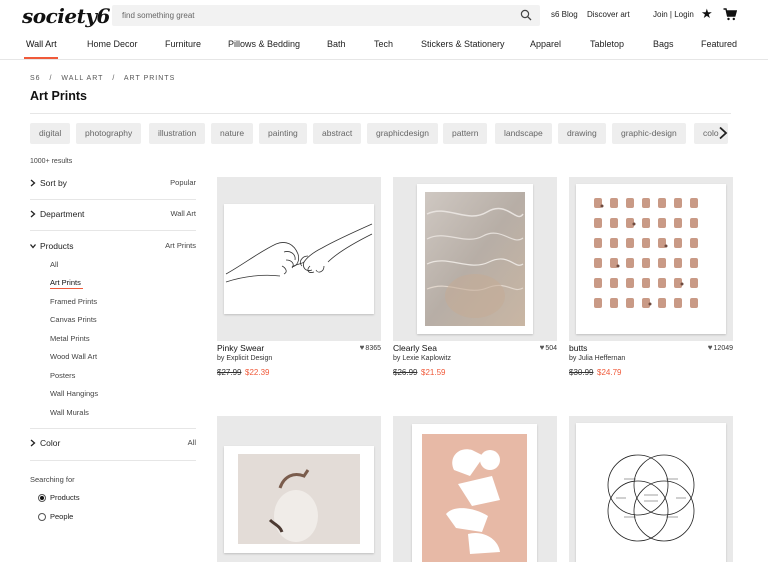 The width and height of the screenshot is (768, 562). What do you see at coordinates (545, 44) in the screenshot?
I see `category-apparel: Apparel` at bounding box center [545, 44].